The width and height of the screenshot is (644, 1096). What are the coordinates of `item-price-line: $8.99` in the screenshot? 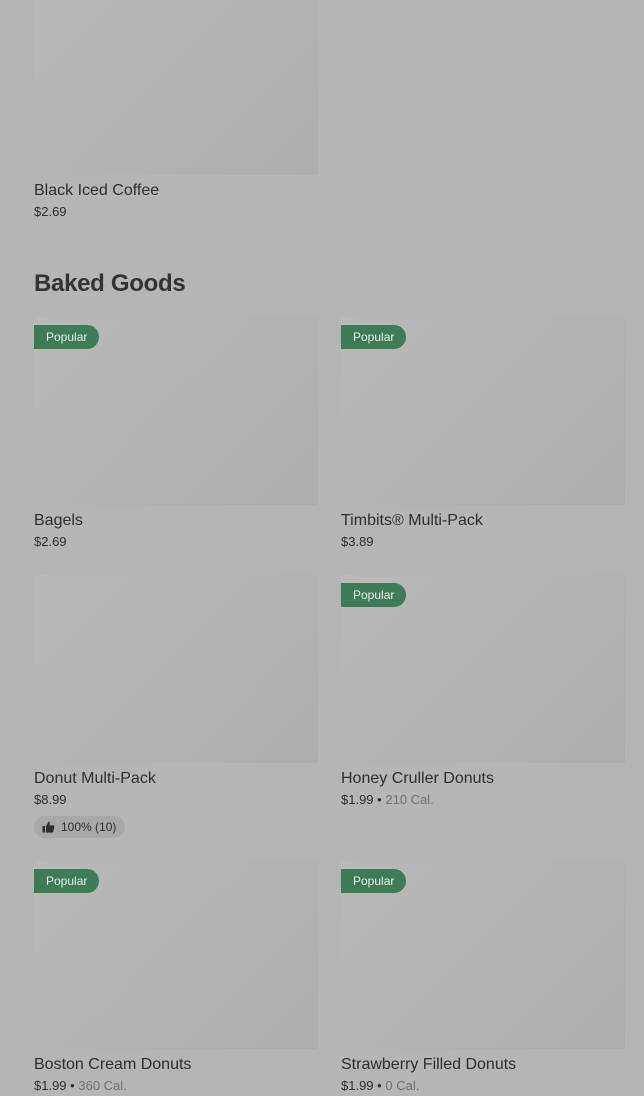 It's located at (176, 800).